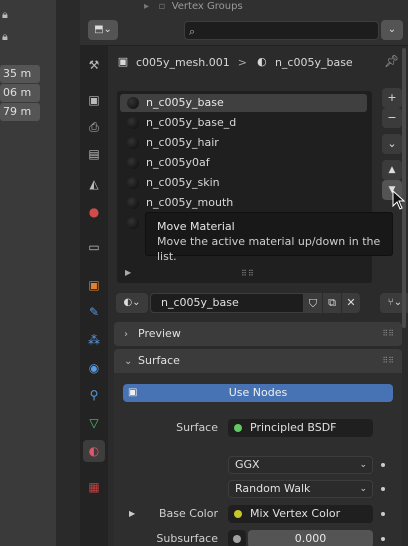 Image resolution: width=408 pixels, height=546 pixels. Describe the element at coordinates (94, 285) in the screenshot. I see `object-icon: ▣` at that location.